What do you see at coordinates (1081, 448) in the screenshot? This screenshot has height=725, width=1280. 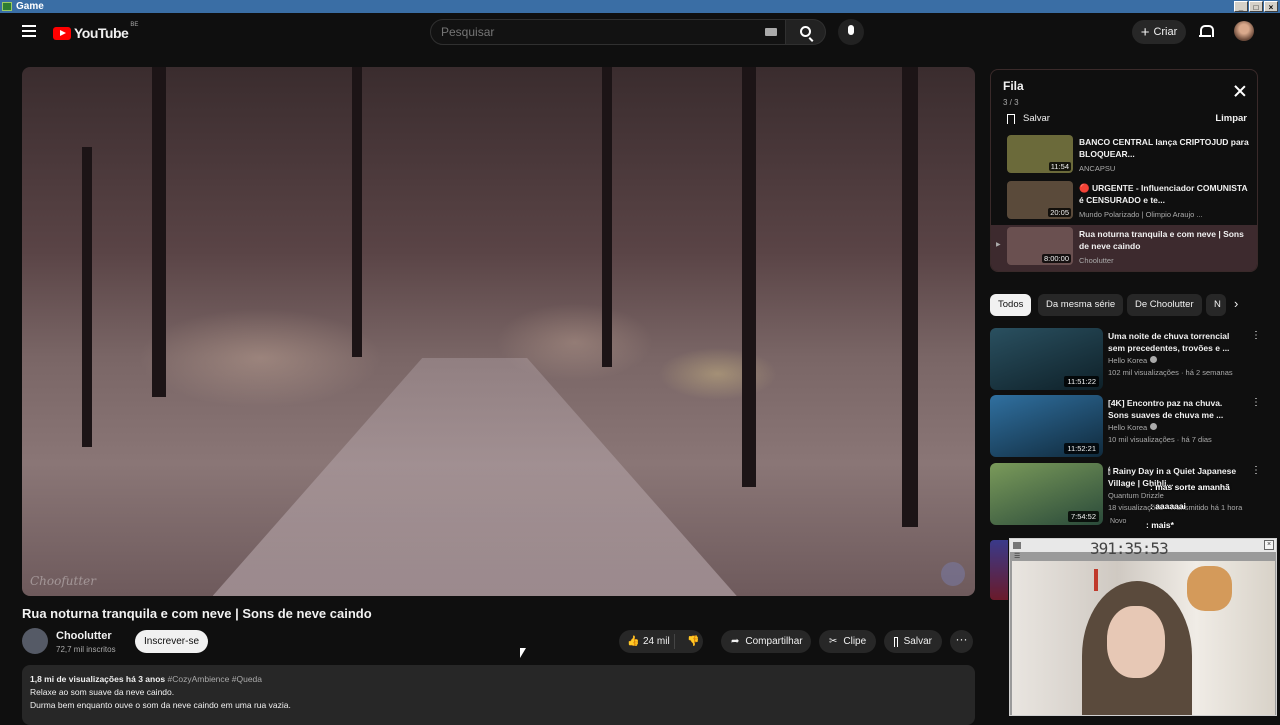 I see `duration-badge: 11:52:21` at bounding box center [1081, 448].